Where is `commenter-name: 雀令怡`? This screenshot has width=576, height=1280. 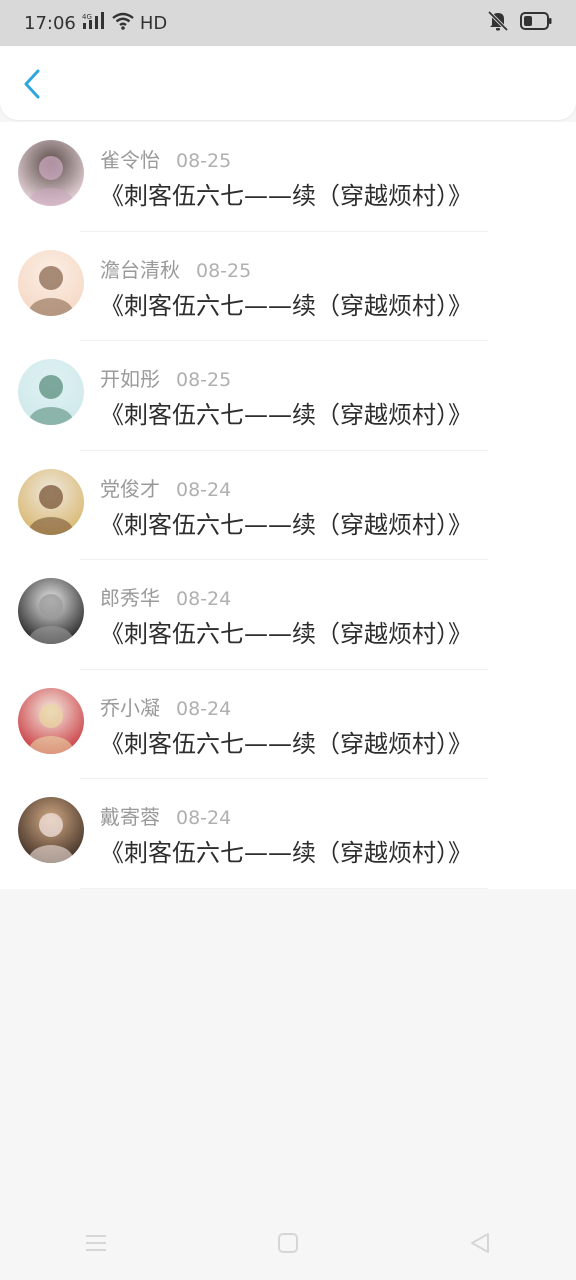 commenter-name: 雀令怡 is located at coordinates (130, 158).